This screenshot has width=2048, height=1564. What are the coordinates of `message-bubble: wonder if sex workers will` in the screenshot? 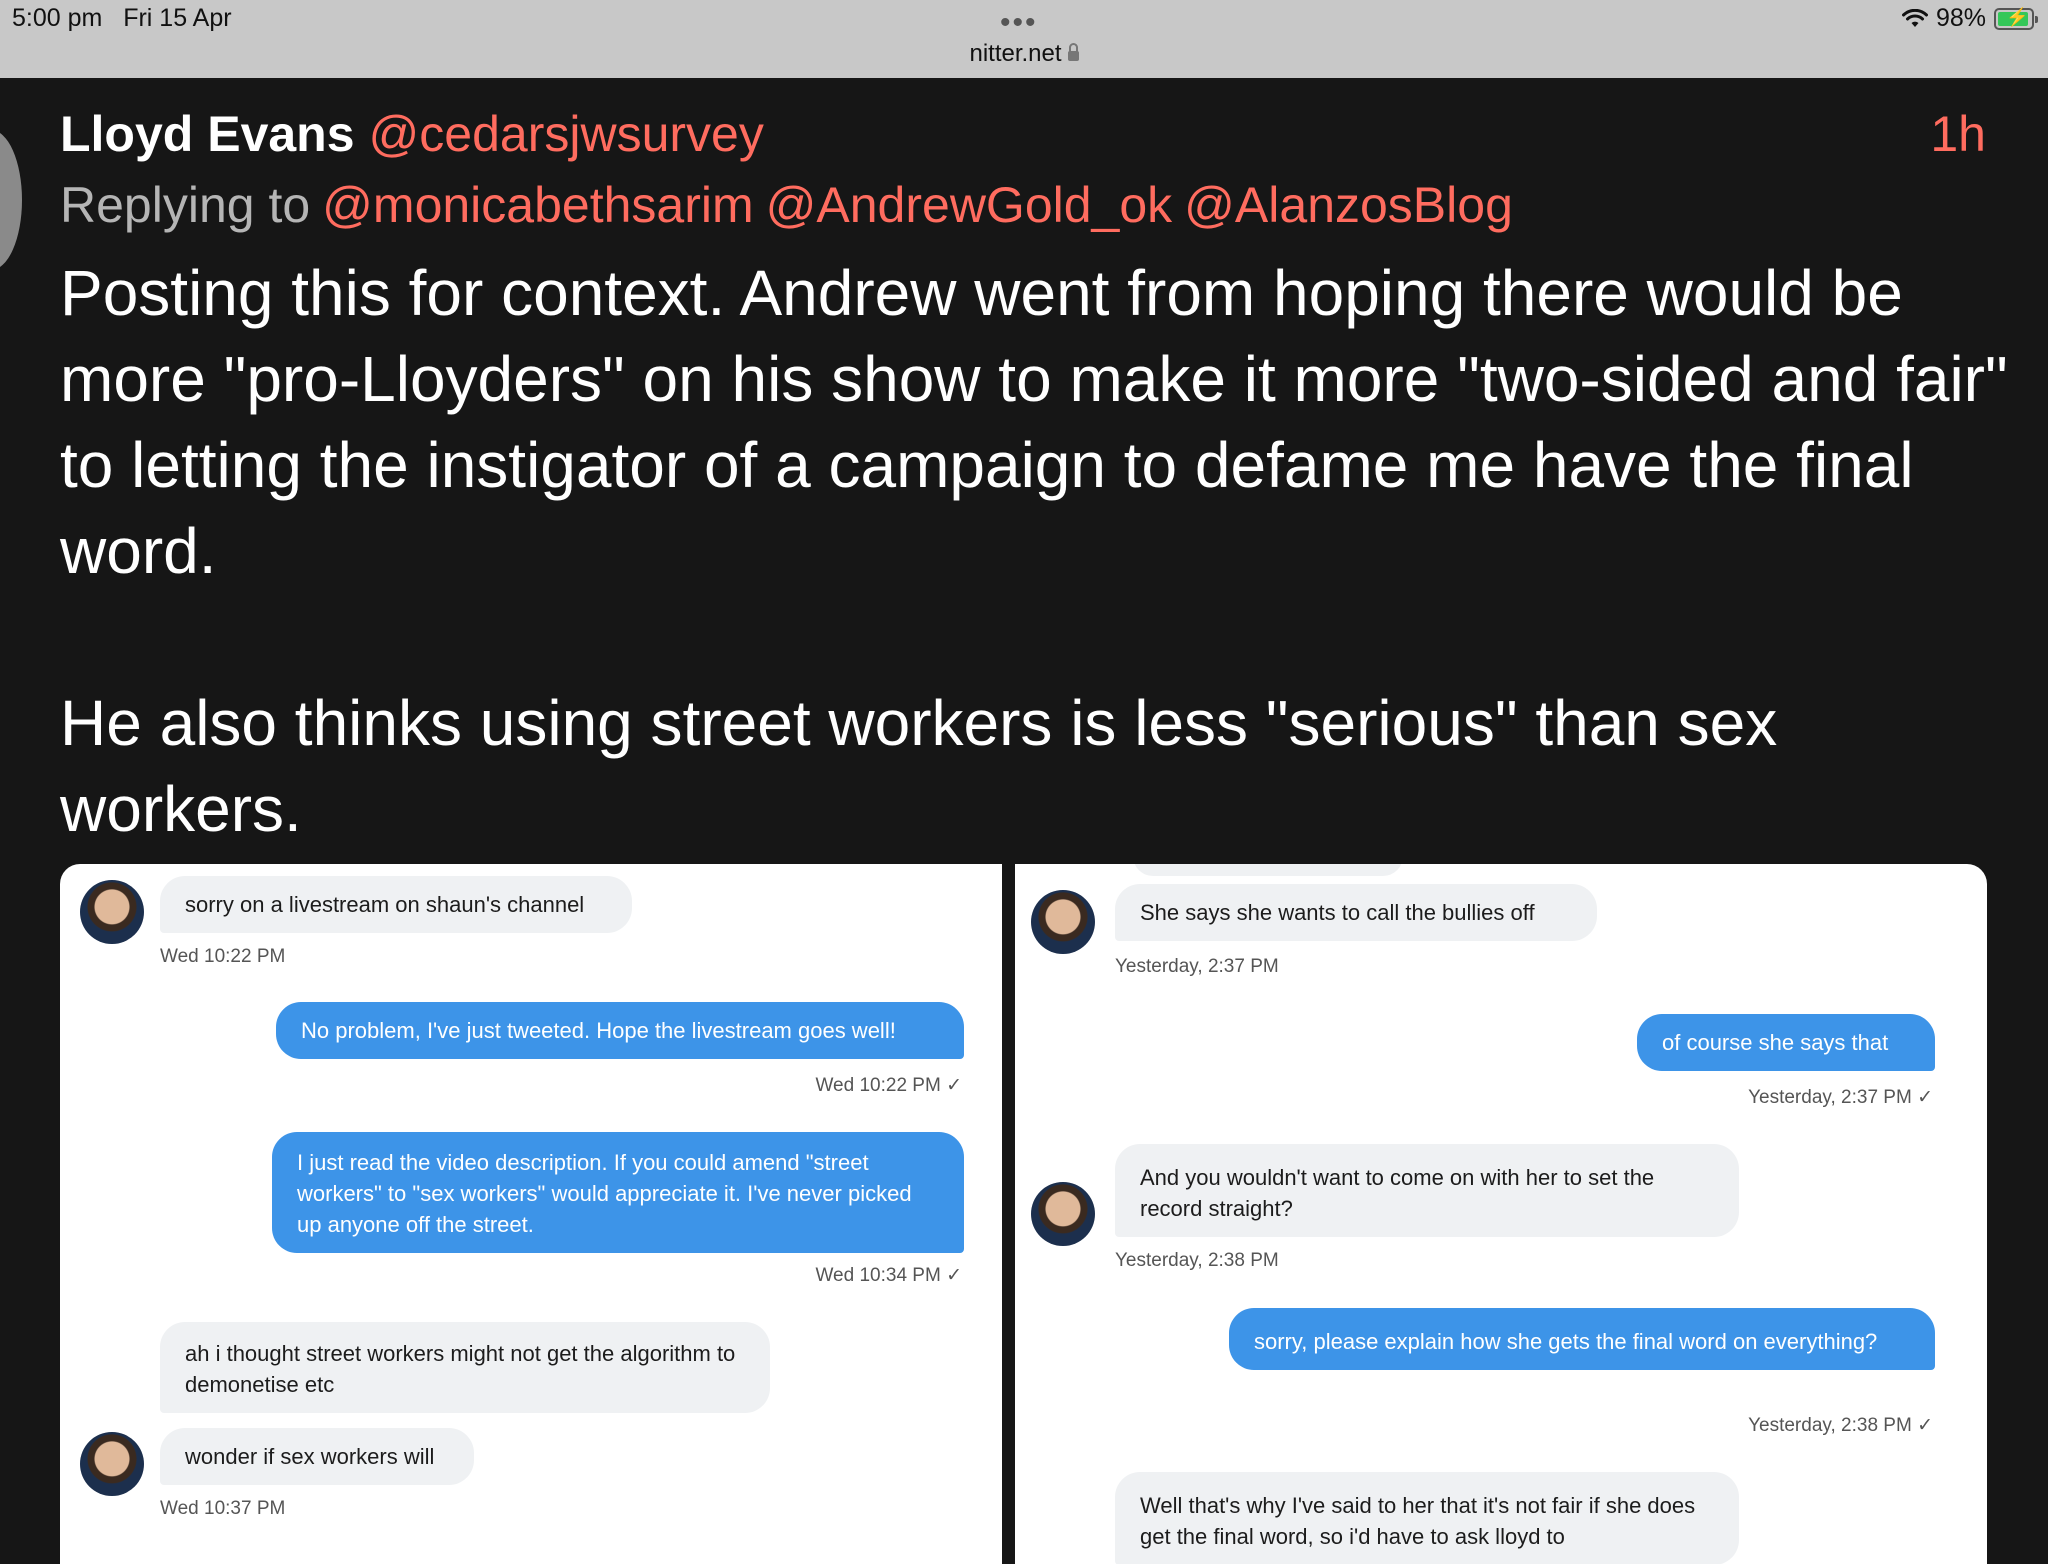 It's located at (317, 1456).